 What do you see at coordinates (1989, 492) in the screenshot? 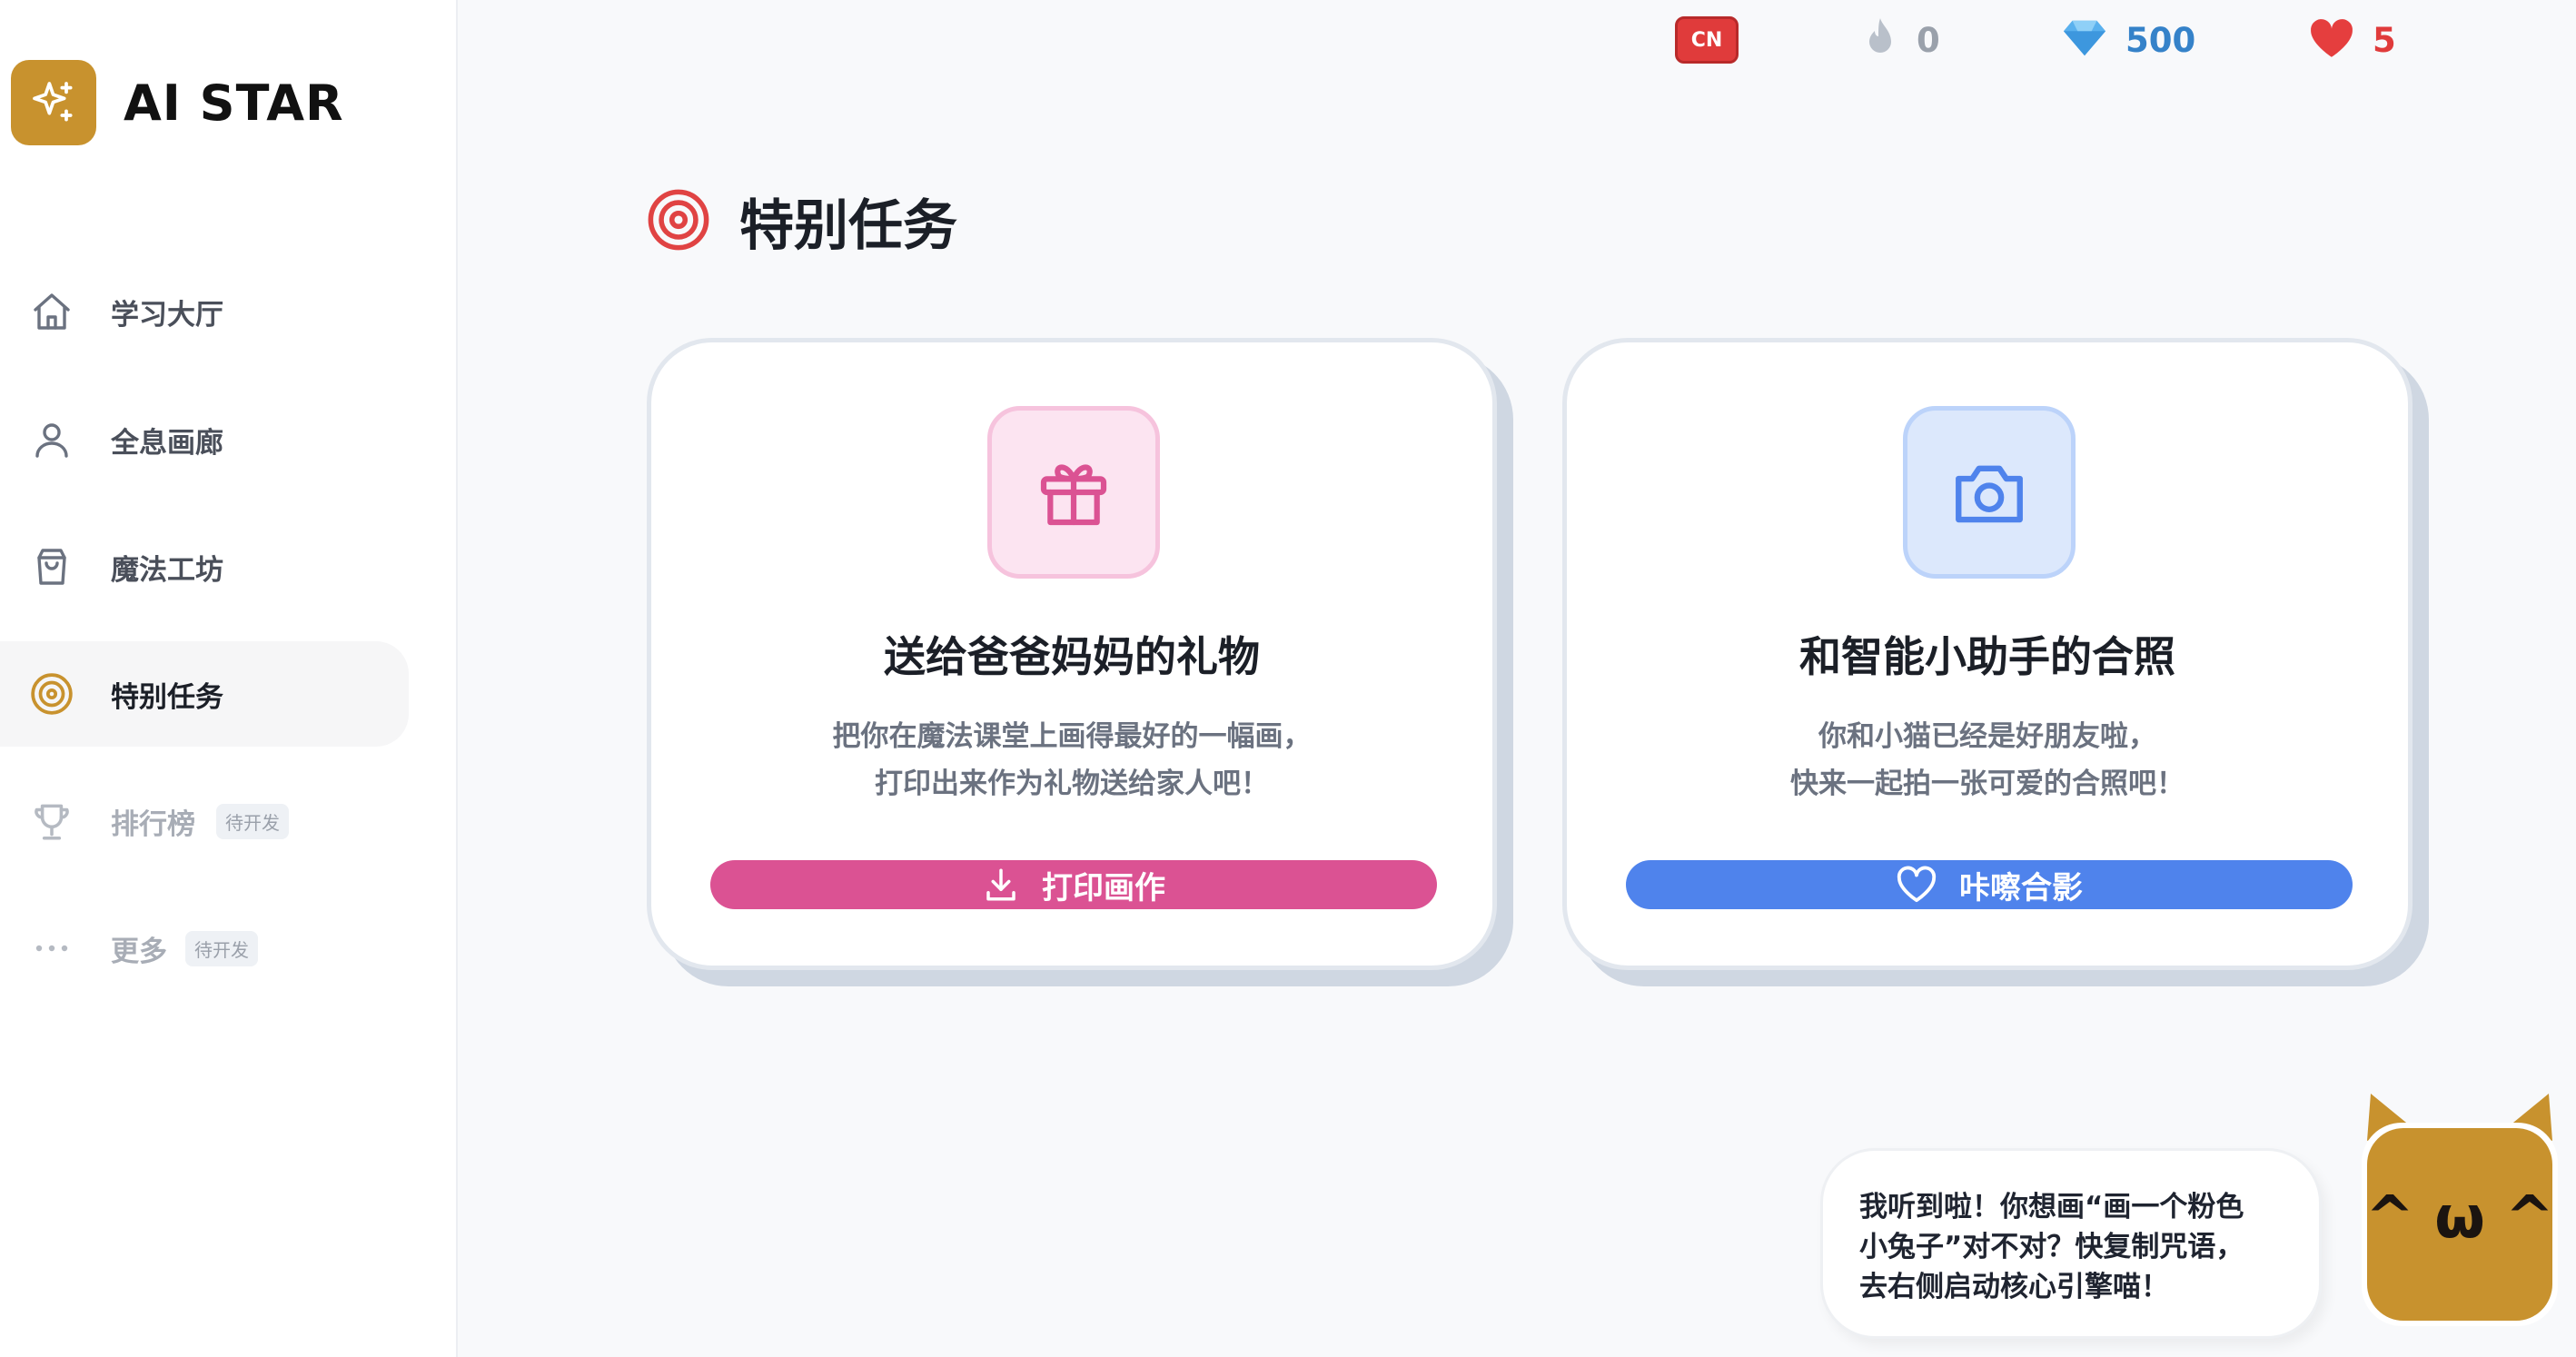
I see `camera-icon` at bounding box center [1989, 492].